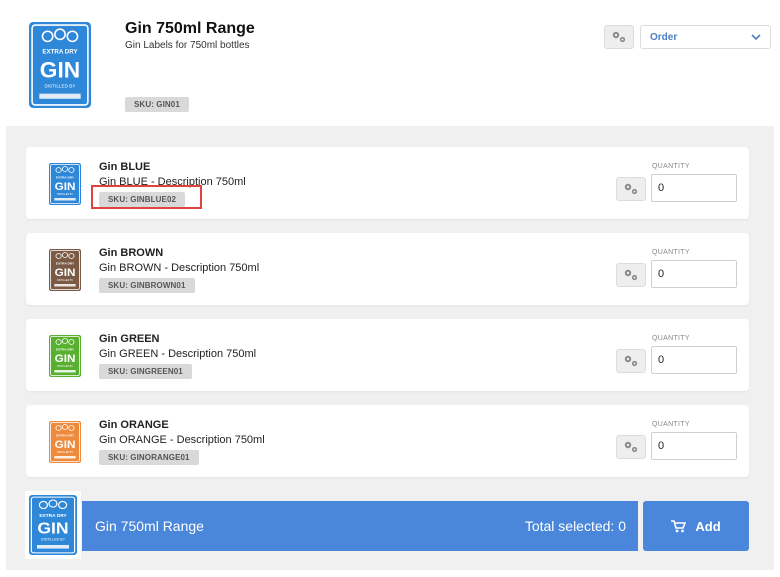 This screenshot has width=780, height=577. What do you see at coordinates (575, 526) in the screenshot?
I see `total-selected-text: Total selected: 0` at bounding box center [575, 526].